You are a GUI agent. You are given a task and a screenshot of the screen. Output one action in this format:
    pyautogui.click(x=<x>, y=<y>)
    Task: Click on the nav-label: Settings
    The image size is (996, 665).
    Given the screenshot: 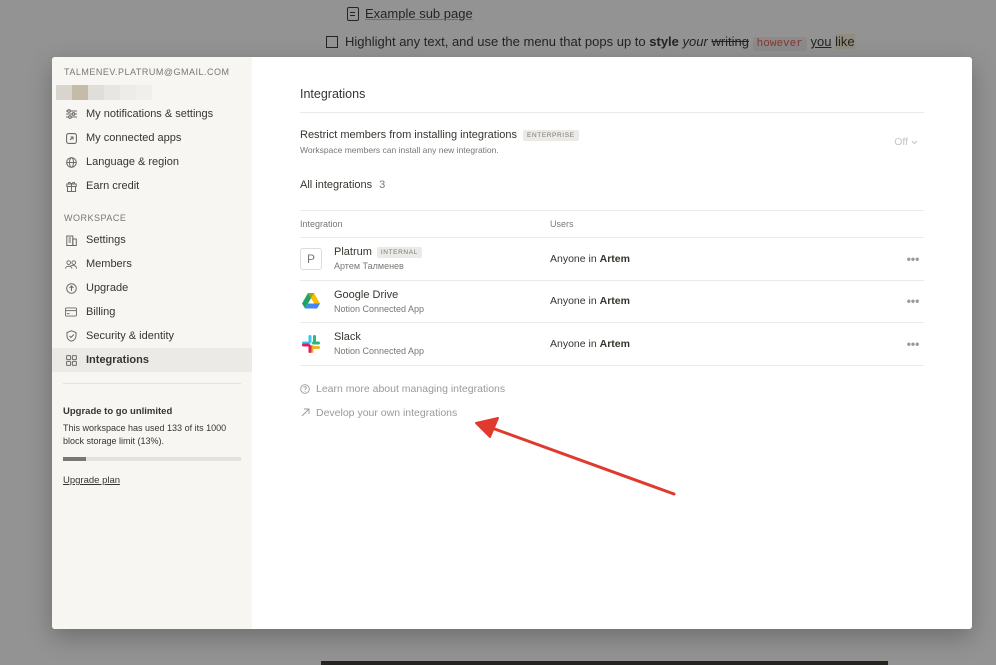 What is the action you would take?
    pyautogui.click(x=106, y=240)
    